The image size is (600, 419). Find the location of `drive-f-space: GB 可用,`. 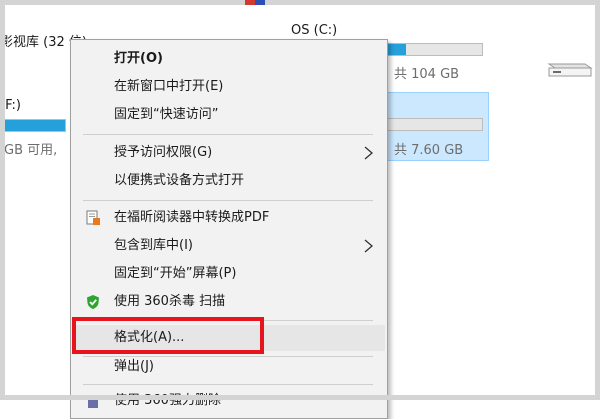

drive-f-space: GB 可用, is located at coordinates (31, 150).